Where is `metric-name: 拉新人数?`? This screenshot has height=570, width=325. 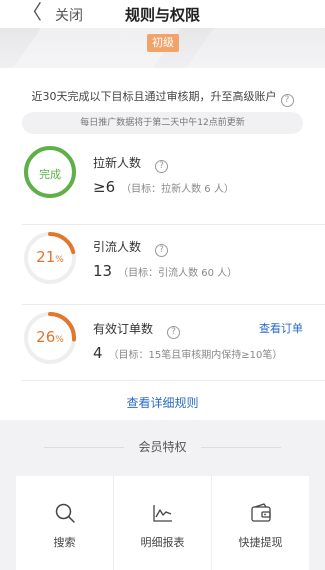 metric-name: 拉新人数? is located at coordinates (131, 163).